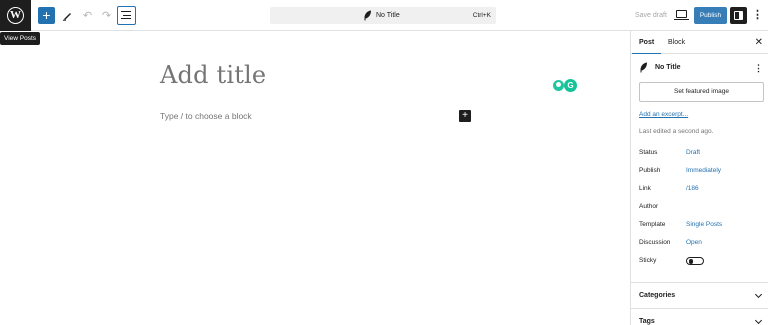 The height and width of the screenshot is (325, 768). What do you see at coordinates (710, 15) in the screenshot?
I see `publish-button: Publish` at bounding box center [710, 15].